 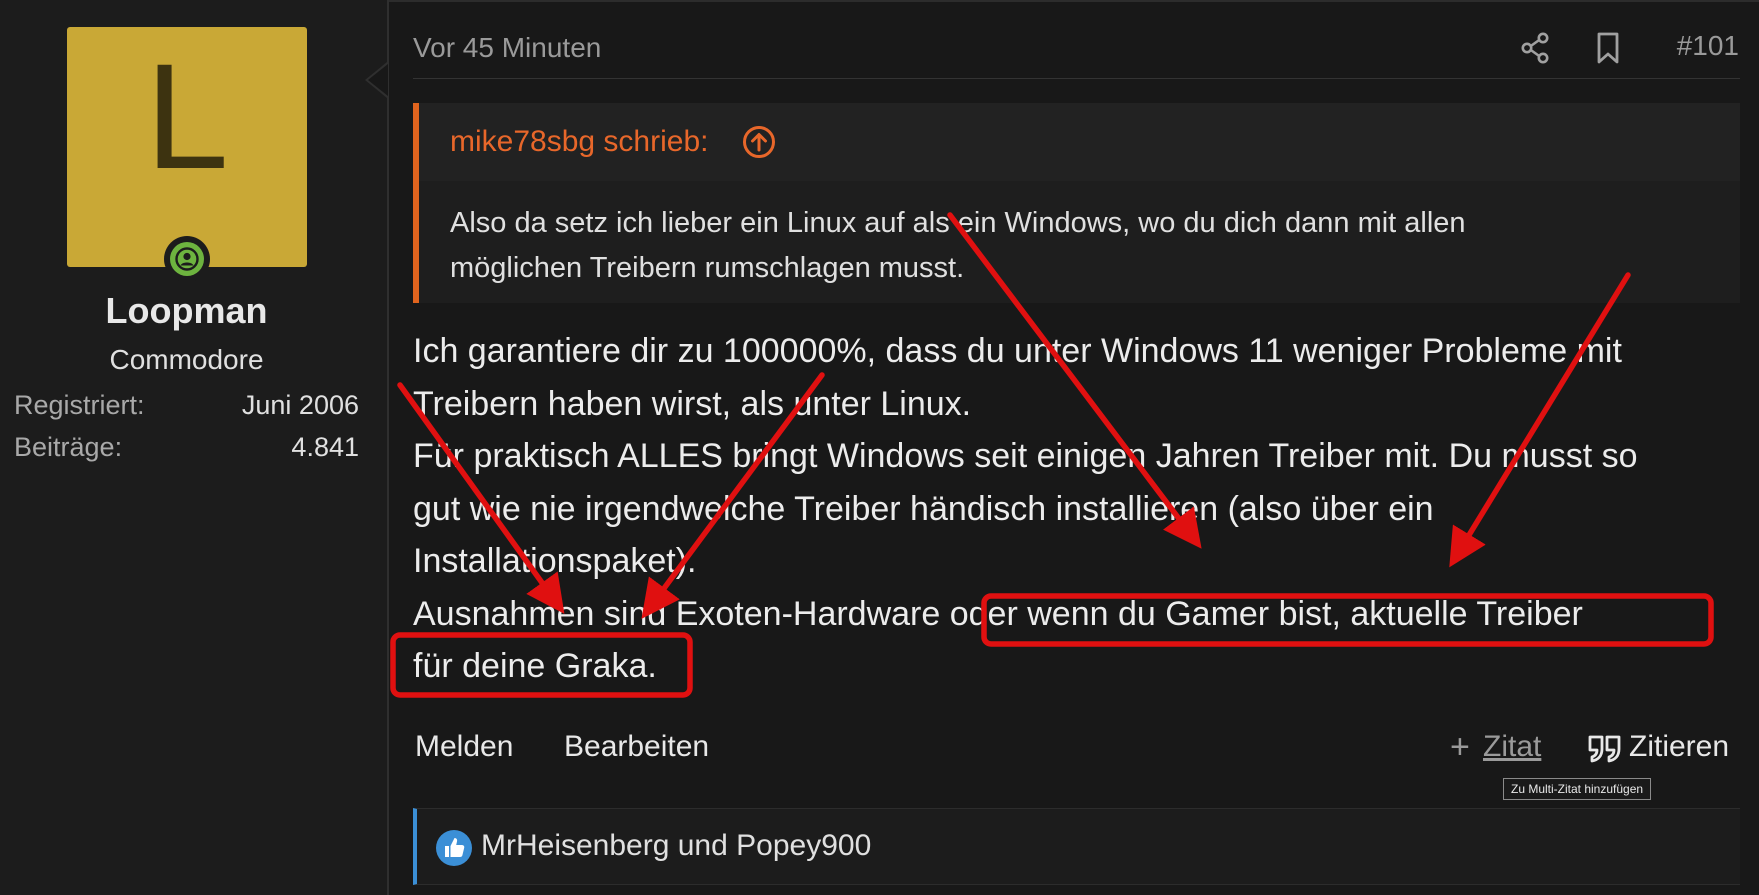 What do you see at coordinates (68, 447) in the screenshot?
I see `stat-label-posts: Beiträge:` at bounding box center [68, 447].